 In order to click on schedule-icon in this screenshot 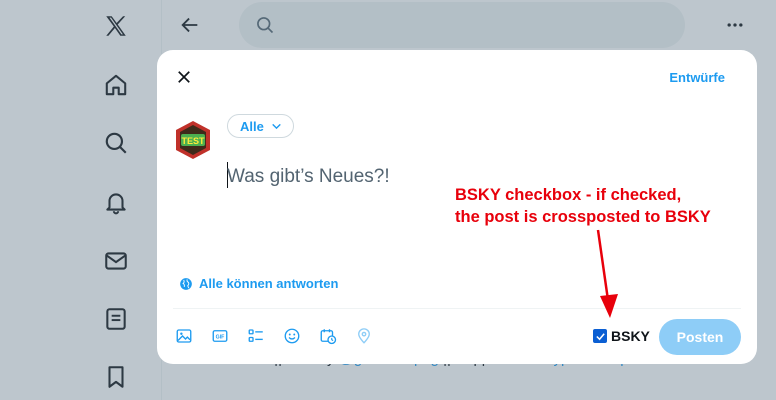, I will do `click(328, 337)`.